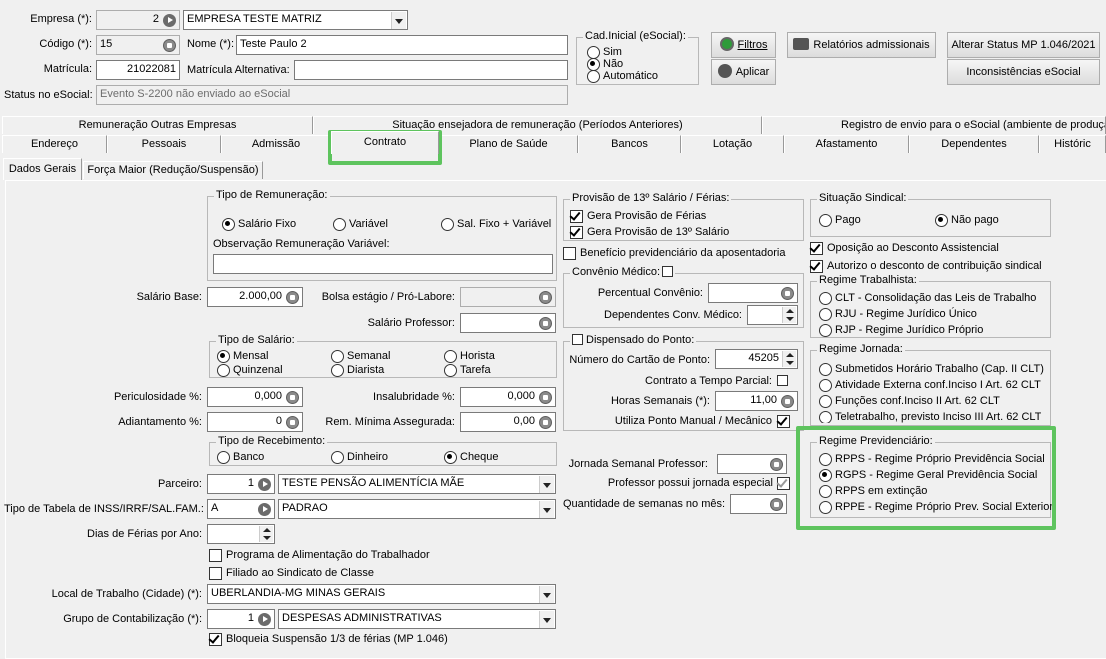  I want to click on aplicar-button: Aplicar, so click(743, 72).